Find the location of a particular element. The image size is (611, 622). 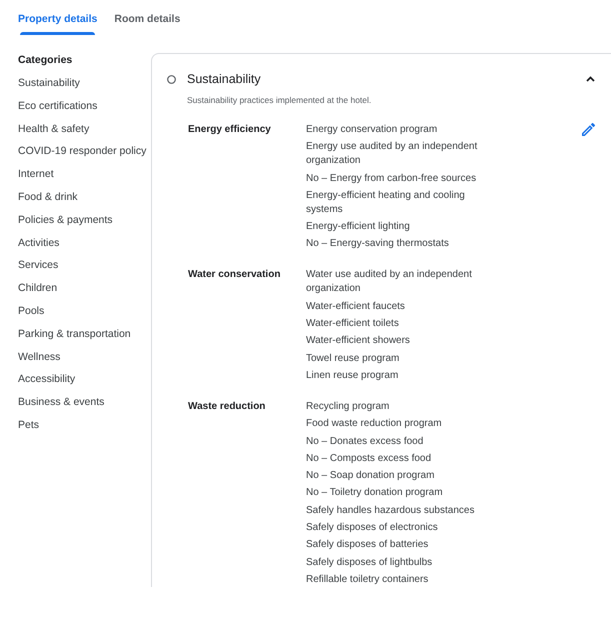

category-link: Food & drink is located at coordinates (48, 197).